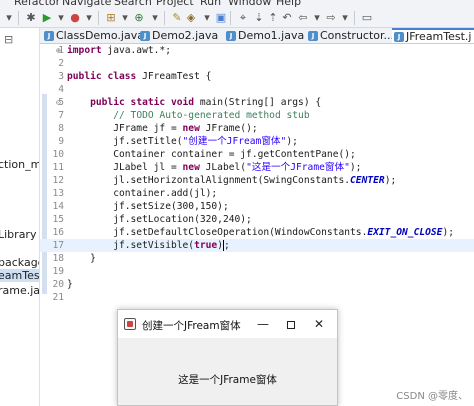 This screenshot has height=406, width=474. Describe the element at coordinates (257, 115) in the screenshot. I see `code-line: 7 // TODO Auto-generated method stub` at that location.